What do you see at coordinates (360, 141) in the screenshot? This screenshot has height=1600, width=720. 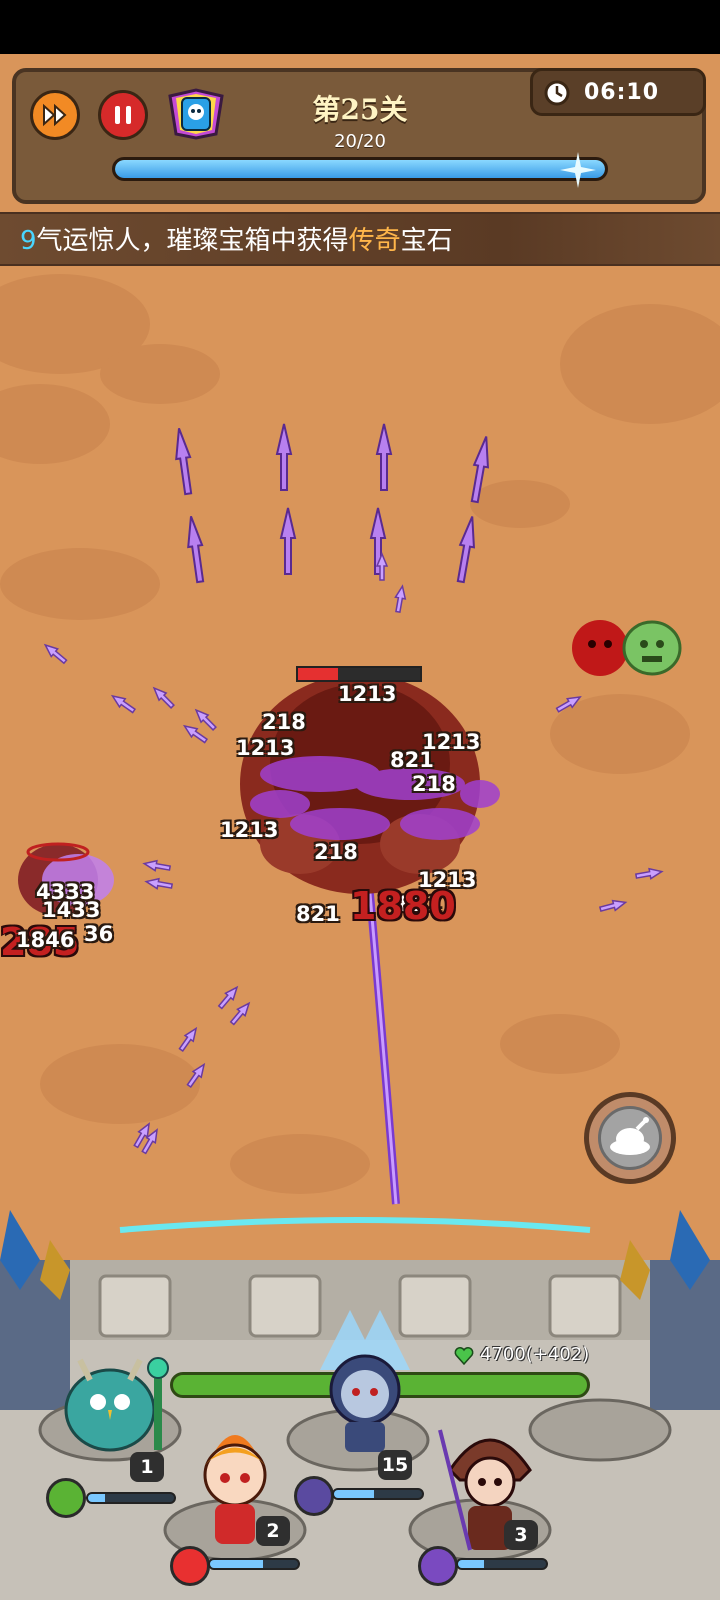 I see `wave-progress-text: 20/20` at bounding box center [360, 141].